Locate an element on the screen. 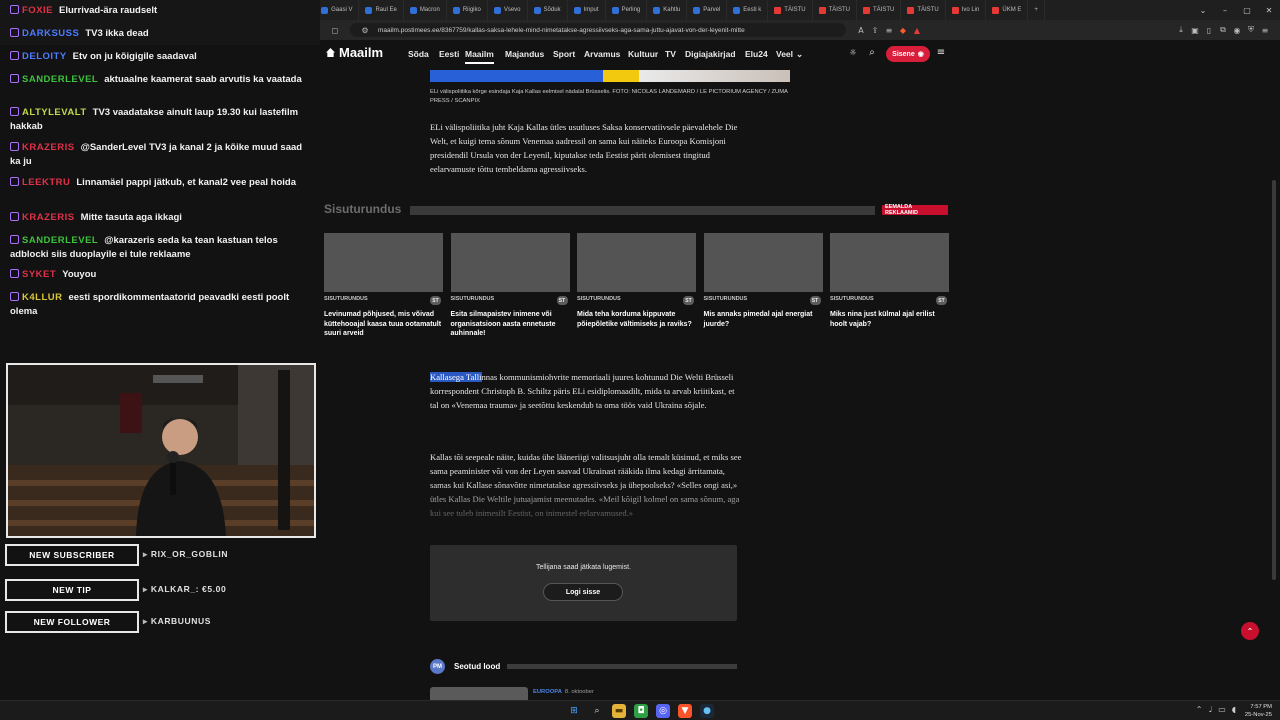 The width and height of the screenshot is (1280, 720). network-icon: ▭ is located at coordinates (1222, 709).